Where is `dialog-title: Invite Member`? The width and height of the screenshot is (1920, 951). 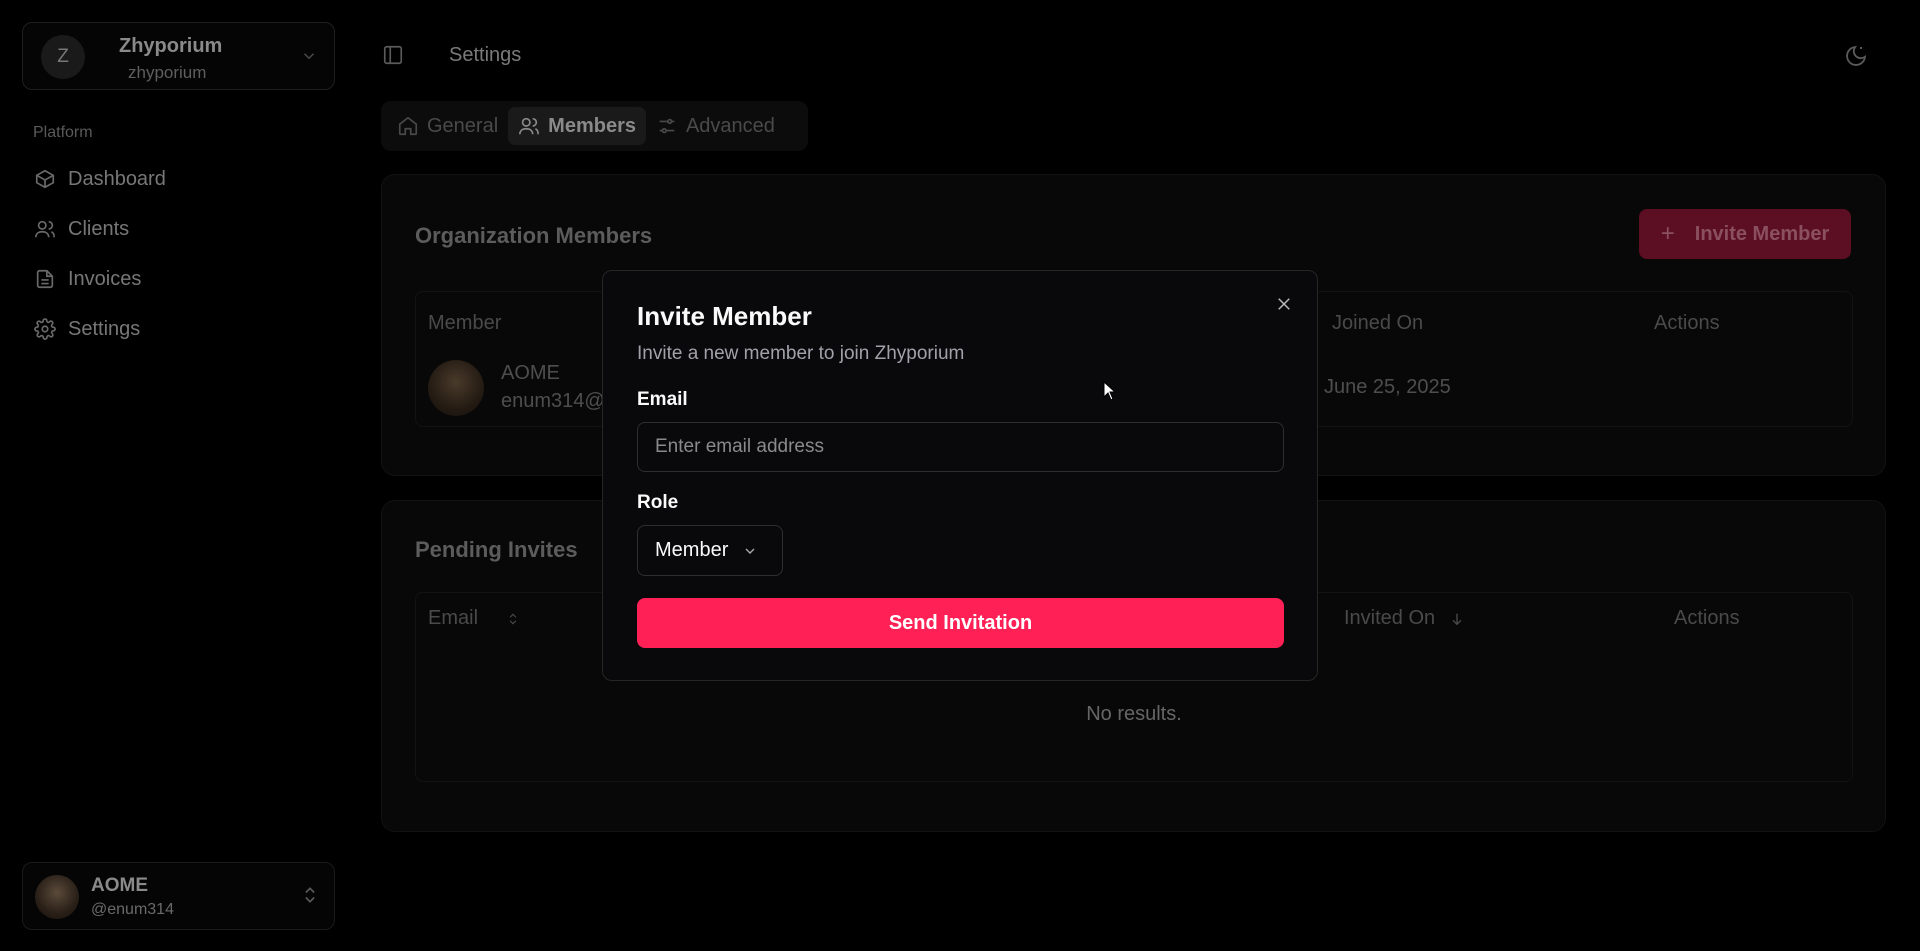 dialog-title: Invite Member is located at coordinates (724, 316).